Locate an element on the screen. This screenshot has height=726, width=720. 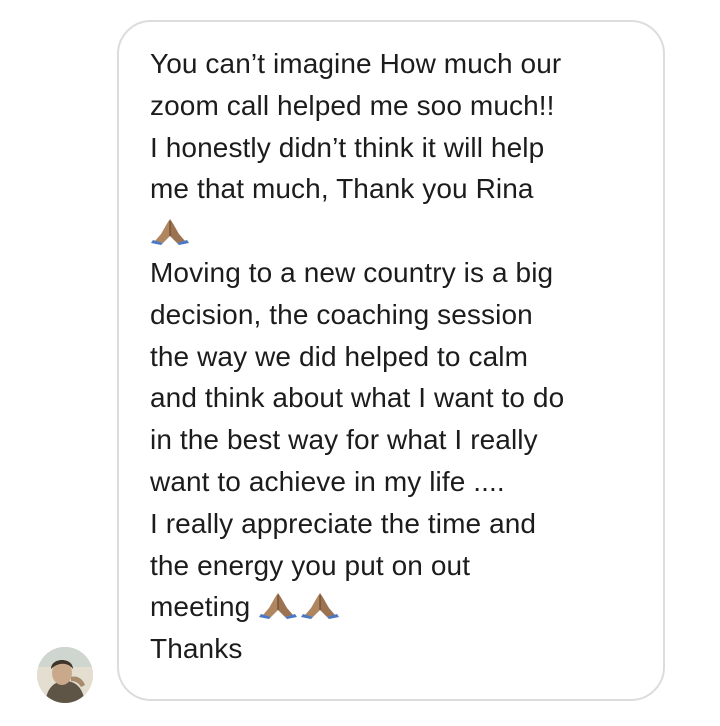
message-line: and think about what I want to do is located at coordinates (357, 398).